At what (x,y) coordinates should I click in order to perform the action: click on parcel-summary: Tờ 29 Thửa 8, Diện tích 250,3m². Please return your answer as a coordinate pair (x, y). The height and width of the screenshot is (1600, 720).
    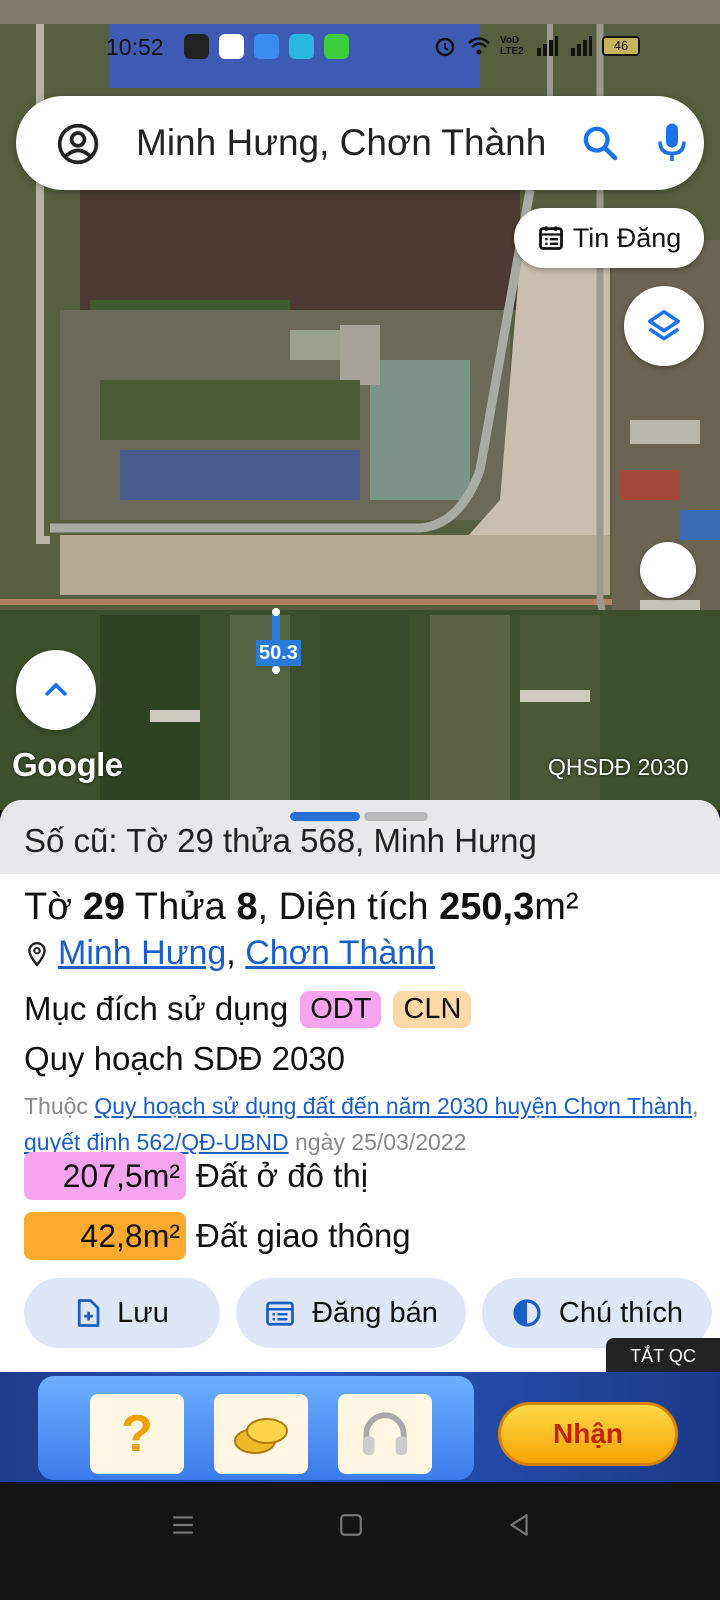
    Looking at the image, I should click on (301, 907).